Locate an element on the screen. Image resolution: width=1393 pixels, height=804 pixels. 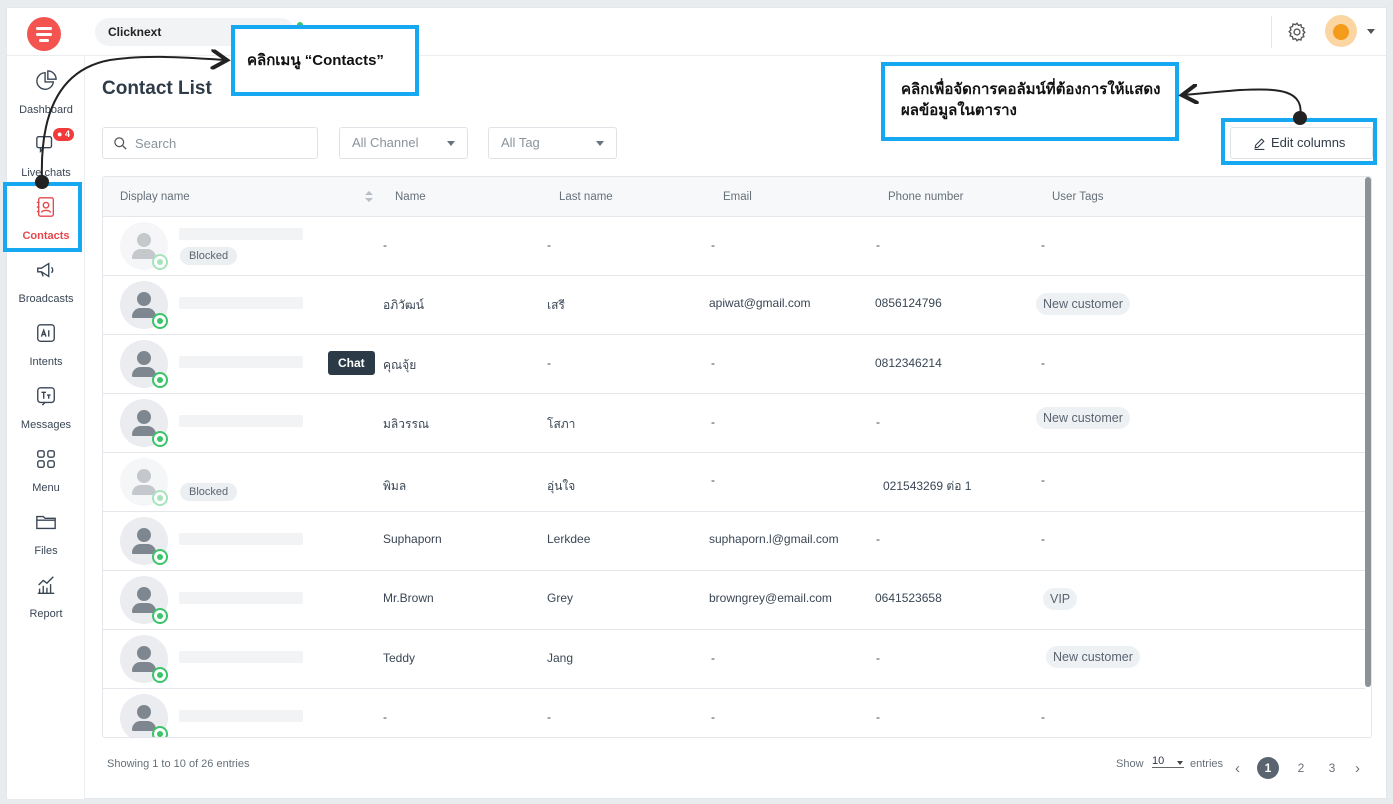
cell-email: browngrey@email.com is located at coordinates (770, 598).